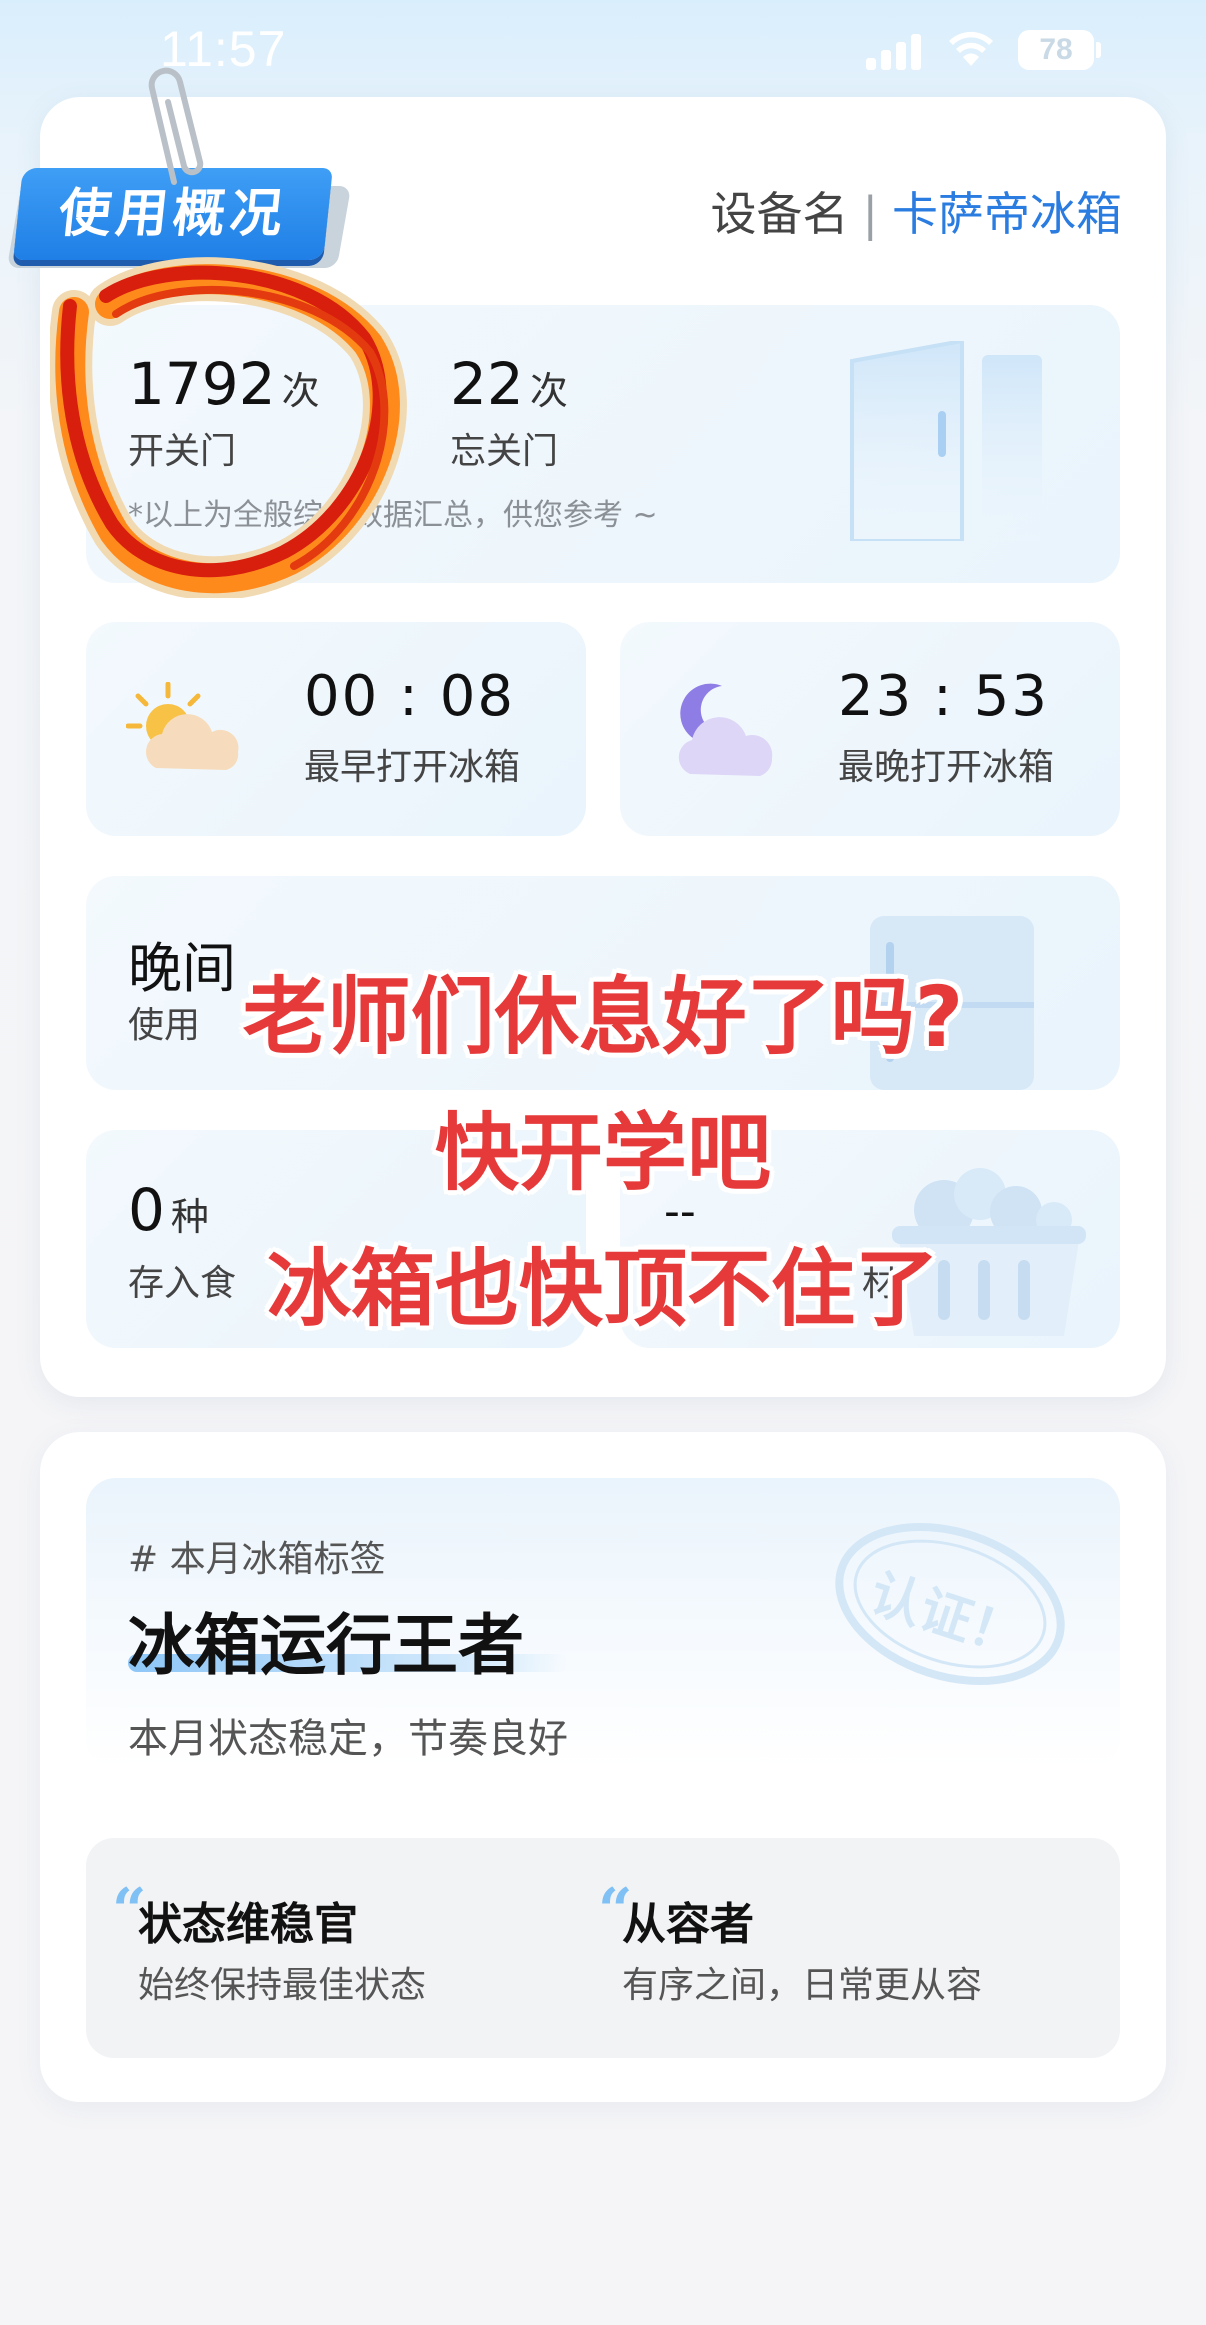 Image resolution: width=1206 pixels, height=2325 pixels. I want to click on overlay-line-2: 快开学吧, so click(602, 1153).